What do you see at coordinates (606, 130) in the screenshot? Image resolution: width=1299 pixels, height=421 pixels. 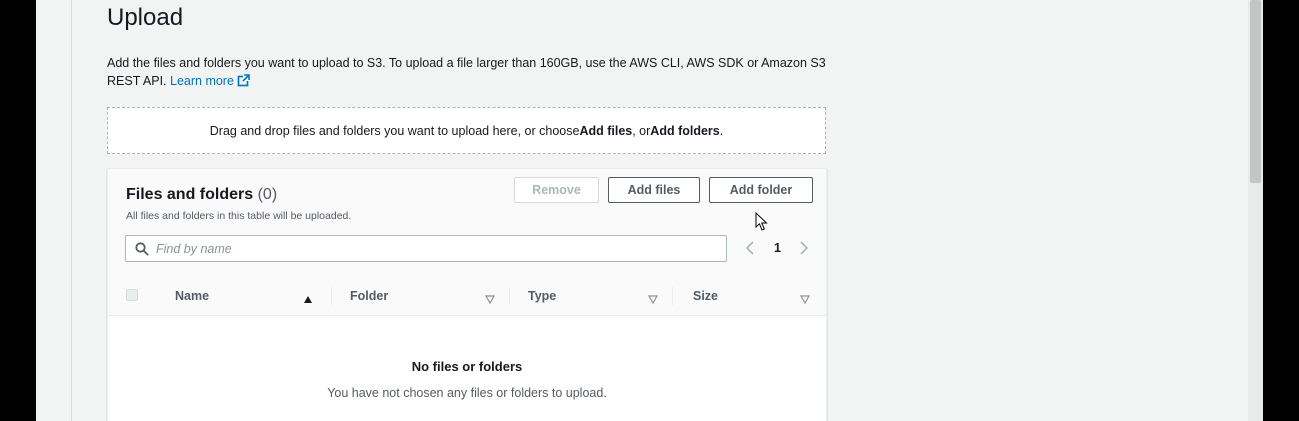 I see `dropzone-add-files: Add files` at bounding box center [606, 130].